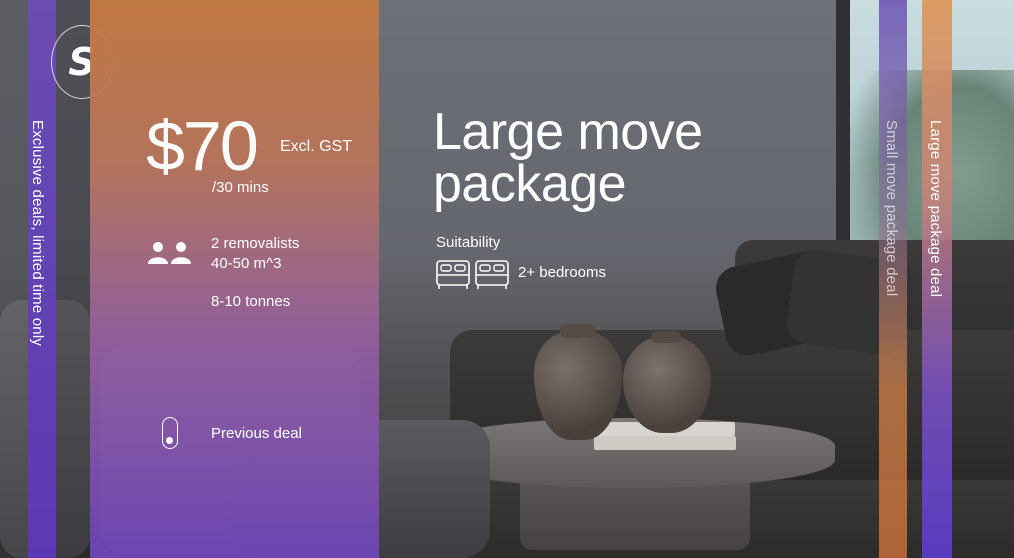  Describe the element at coordinates (202, 146) in the screenshot. I see `price: $70` at that location.